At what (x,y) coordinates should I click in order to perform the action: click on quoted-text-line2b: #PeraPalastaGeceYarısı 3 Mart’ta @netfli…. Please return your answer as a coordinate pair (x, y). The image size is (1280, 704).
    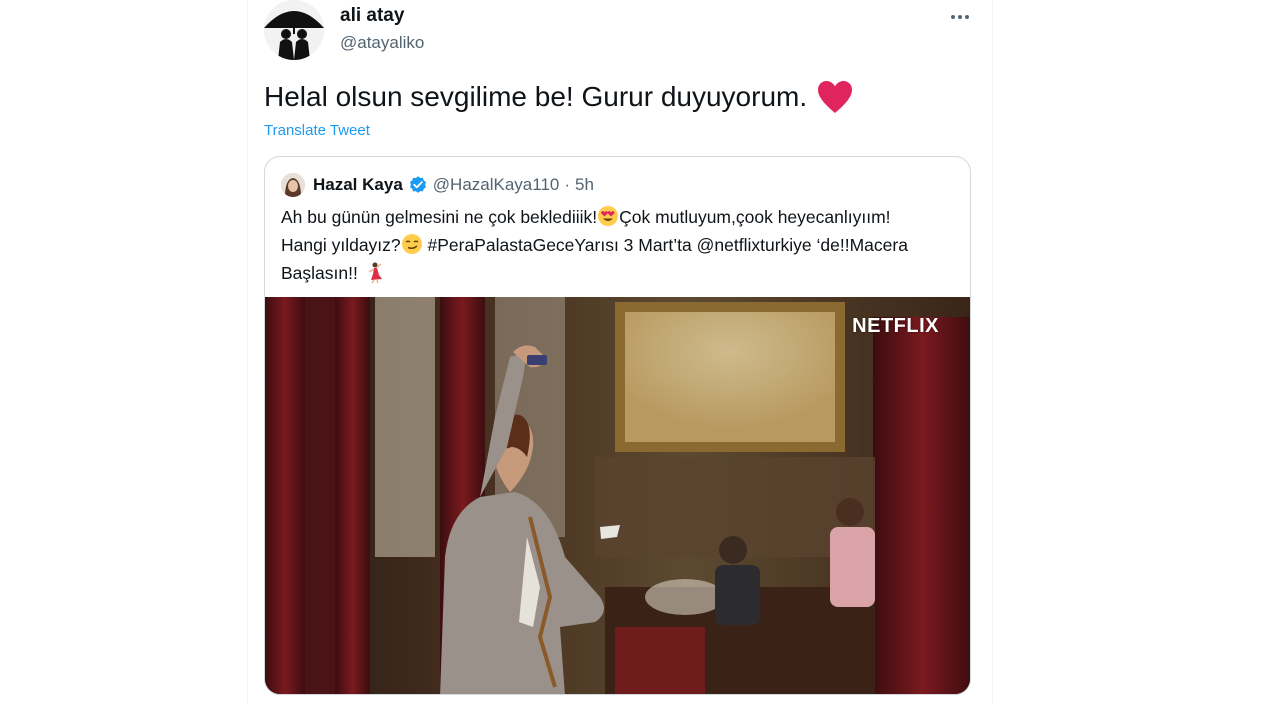
    Looking at the image, I should click on (665, 245).